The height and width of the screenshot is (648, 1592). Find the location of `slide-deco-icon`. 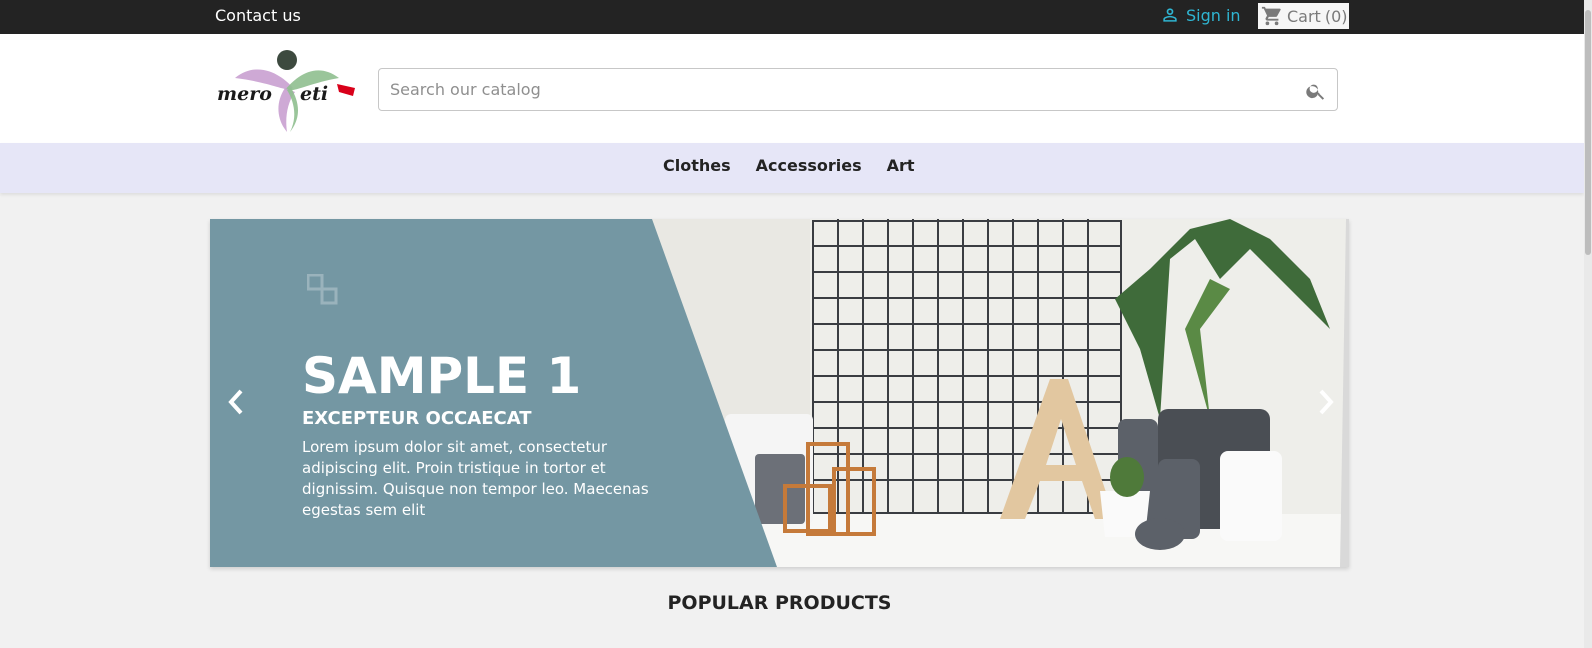

slide-deco-icon is located at coordinates (322, 289).